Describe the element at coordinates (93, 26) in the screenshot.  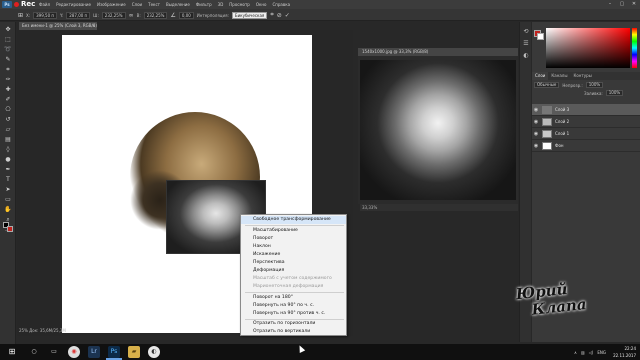
I see `tab-close-icon: ×` at that location.